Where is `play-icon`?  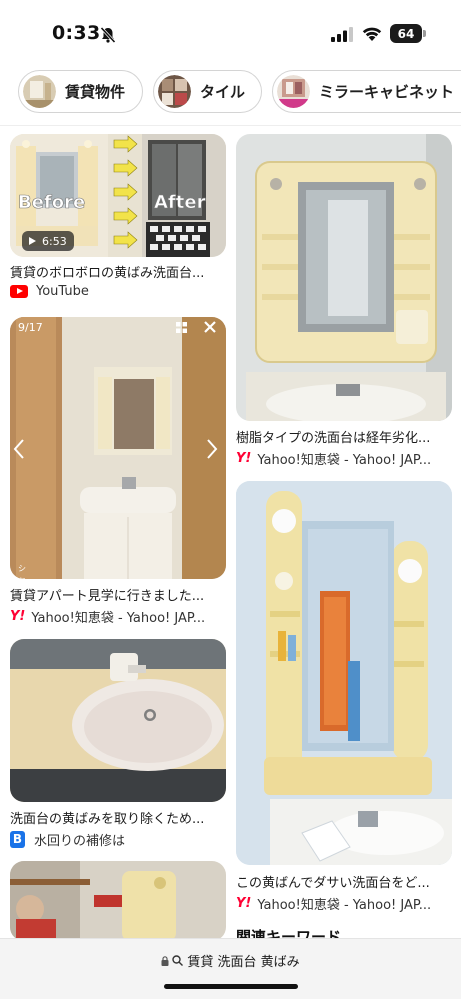
play-icon is located at coordinates (32, 241).